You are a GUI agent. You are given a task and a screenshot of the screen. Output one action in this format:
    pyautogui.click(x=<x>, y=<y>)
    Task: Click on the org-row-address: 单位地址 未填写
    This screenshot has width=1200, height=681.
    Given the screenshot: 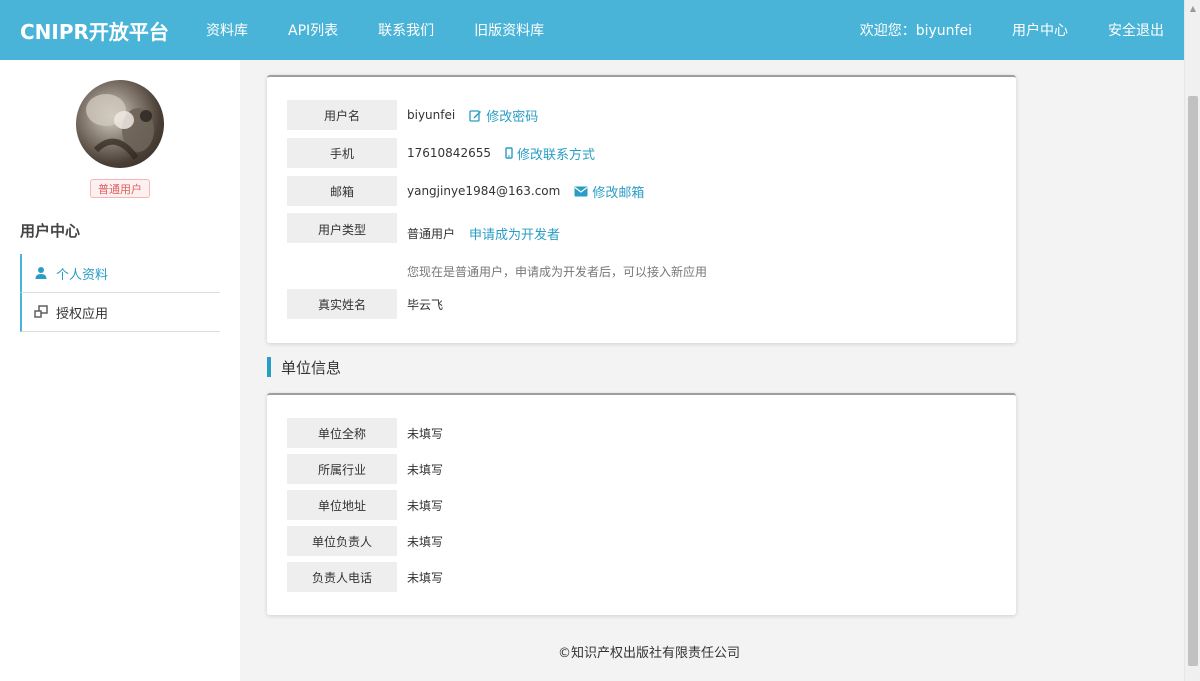 What is the action you would take?
    pyautogui.click(x=365, y=505)
    